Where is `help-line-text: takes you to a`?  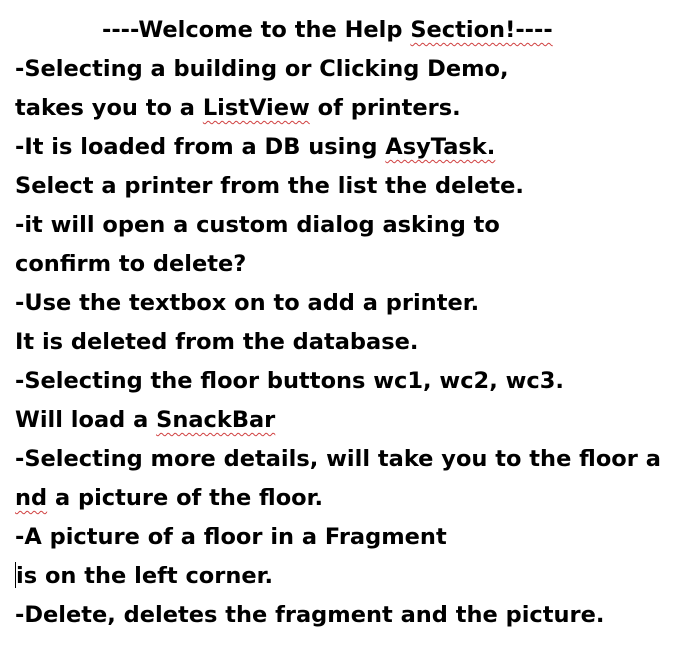 help-line-text: takes you to a is located at coordinates (109, 108).